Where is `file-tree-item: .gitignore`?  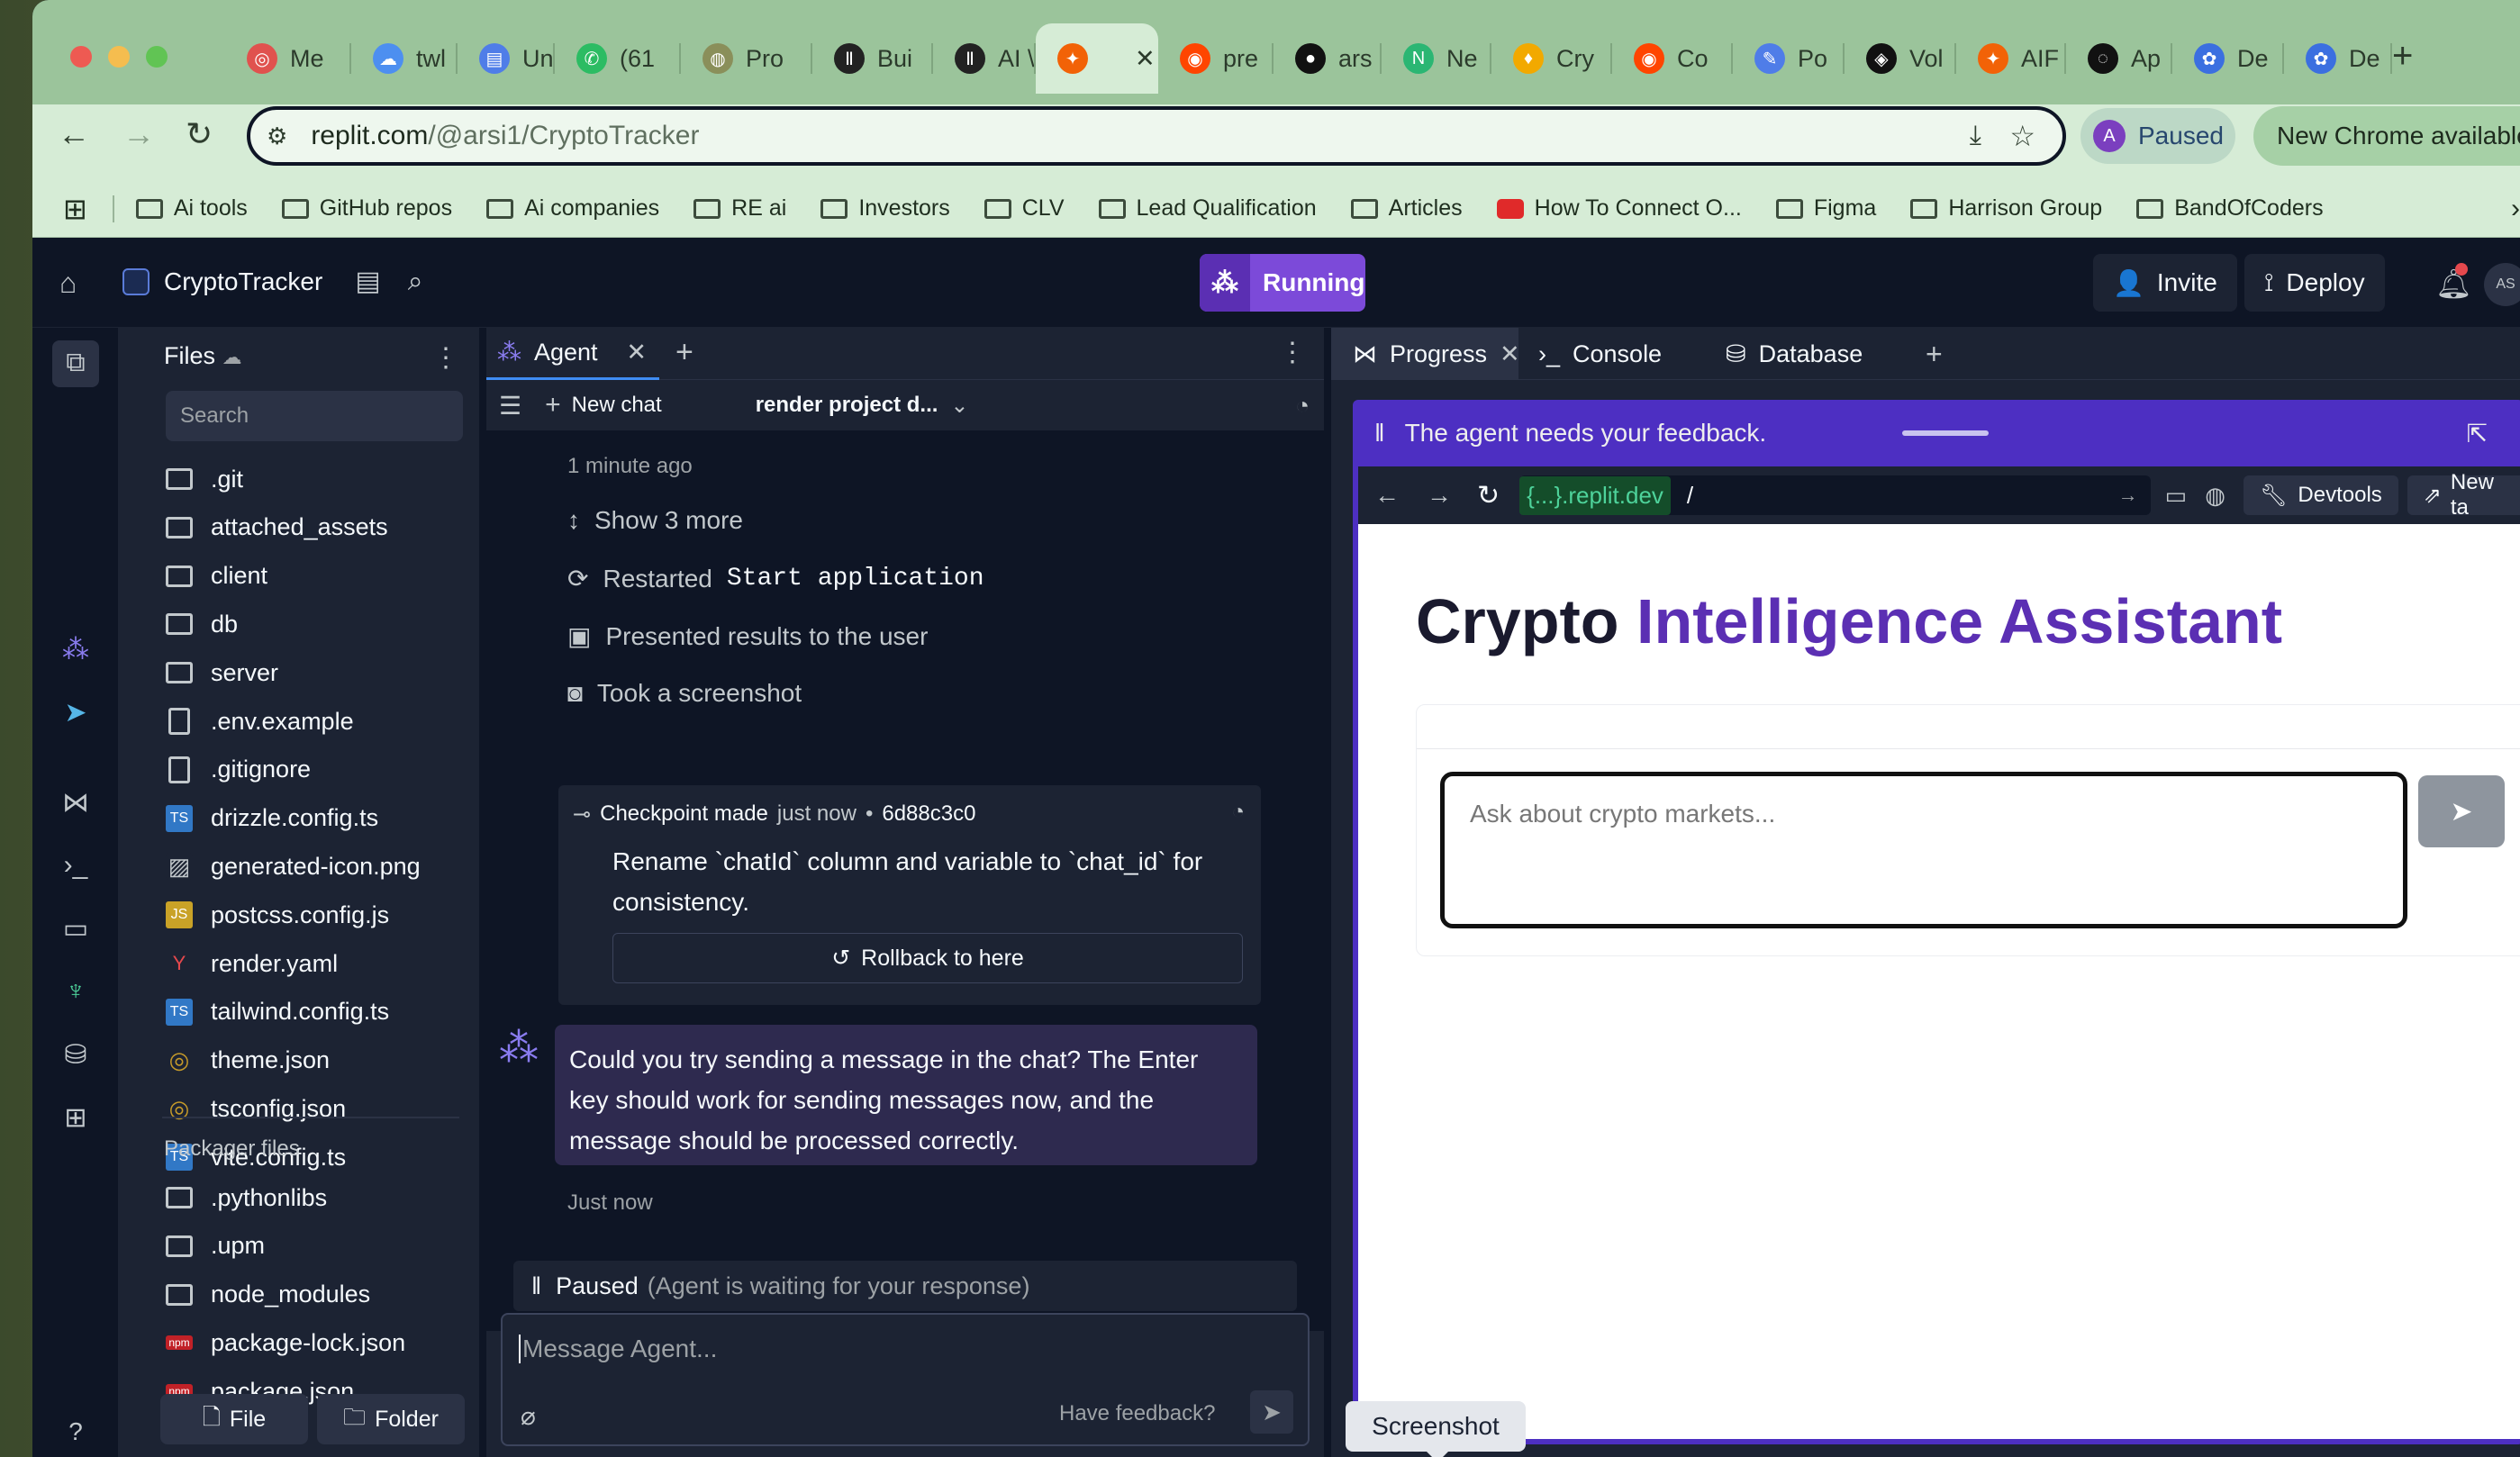 file-tree-item: .gitignore is located at coordinates (239, 770).